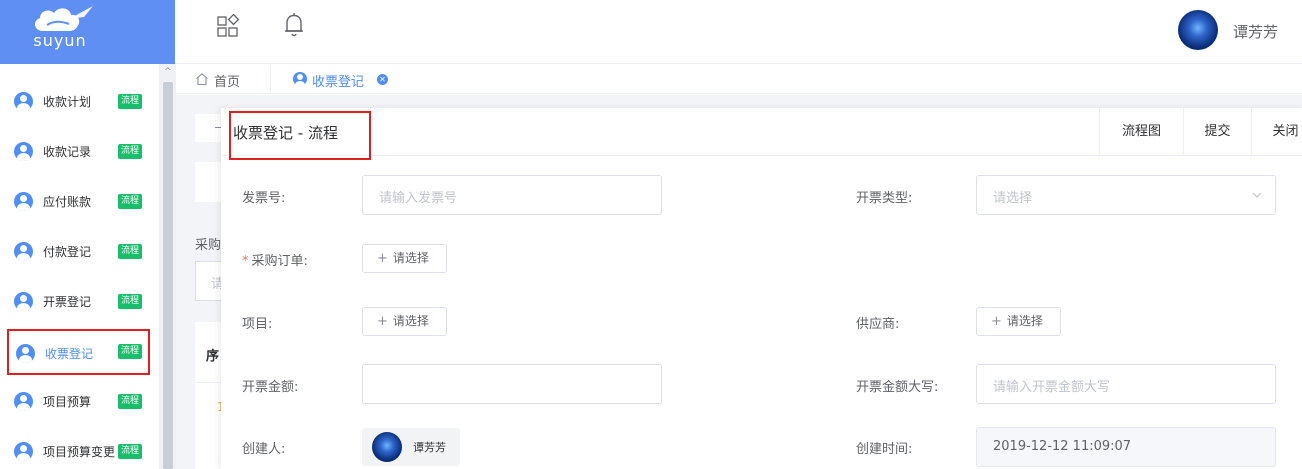 The image size is (1302, 469). What do you see at coordinates (512, 384) in the screenshot?
I see `invoice-amount-input` at bounding box center [512, 384].